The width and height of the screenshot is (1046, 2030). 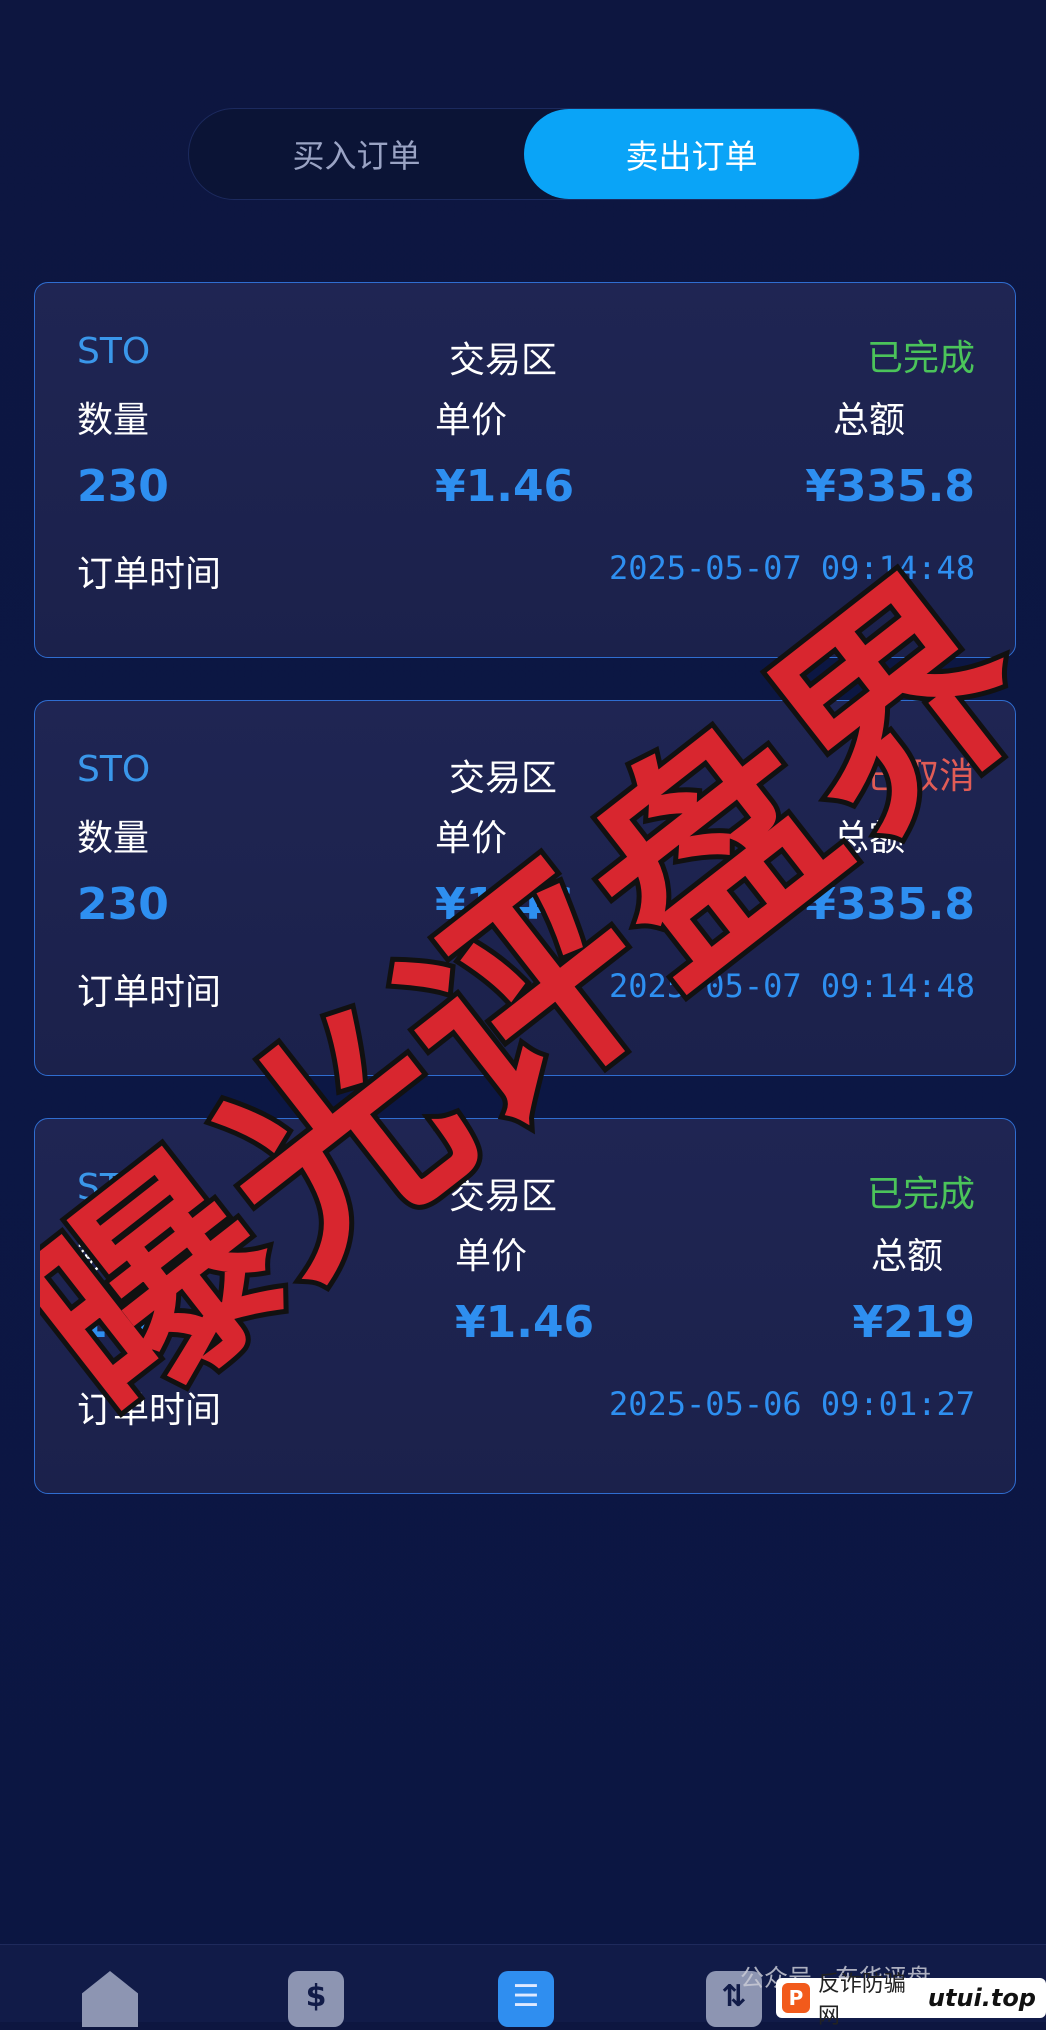 I want to click on antifraud-logo-icon: P, so click(x=796, y=1998).